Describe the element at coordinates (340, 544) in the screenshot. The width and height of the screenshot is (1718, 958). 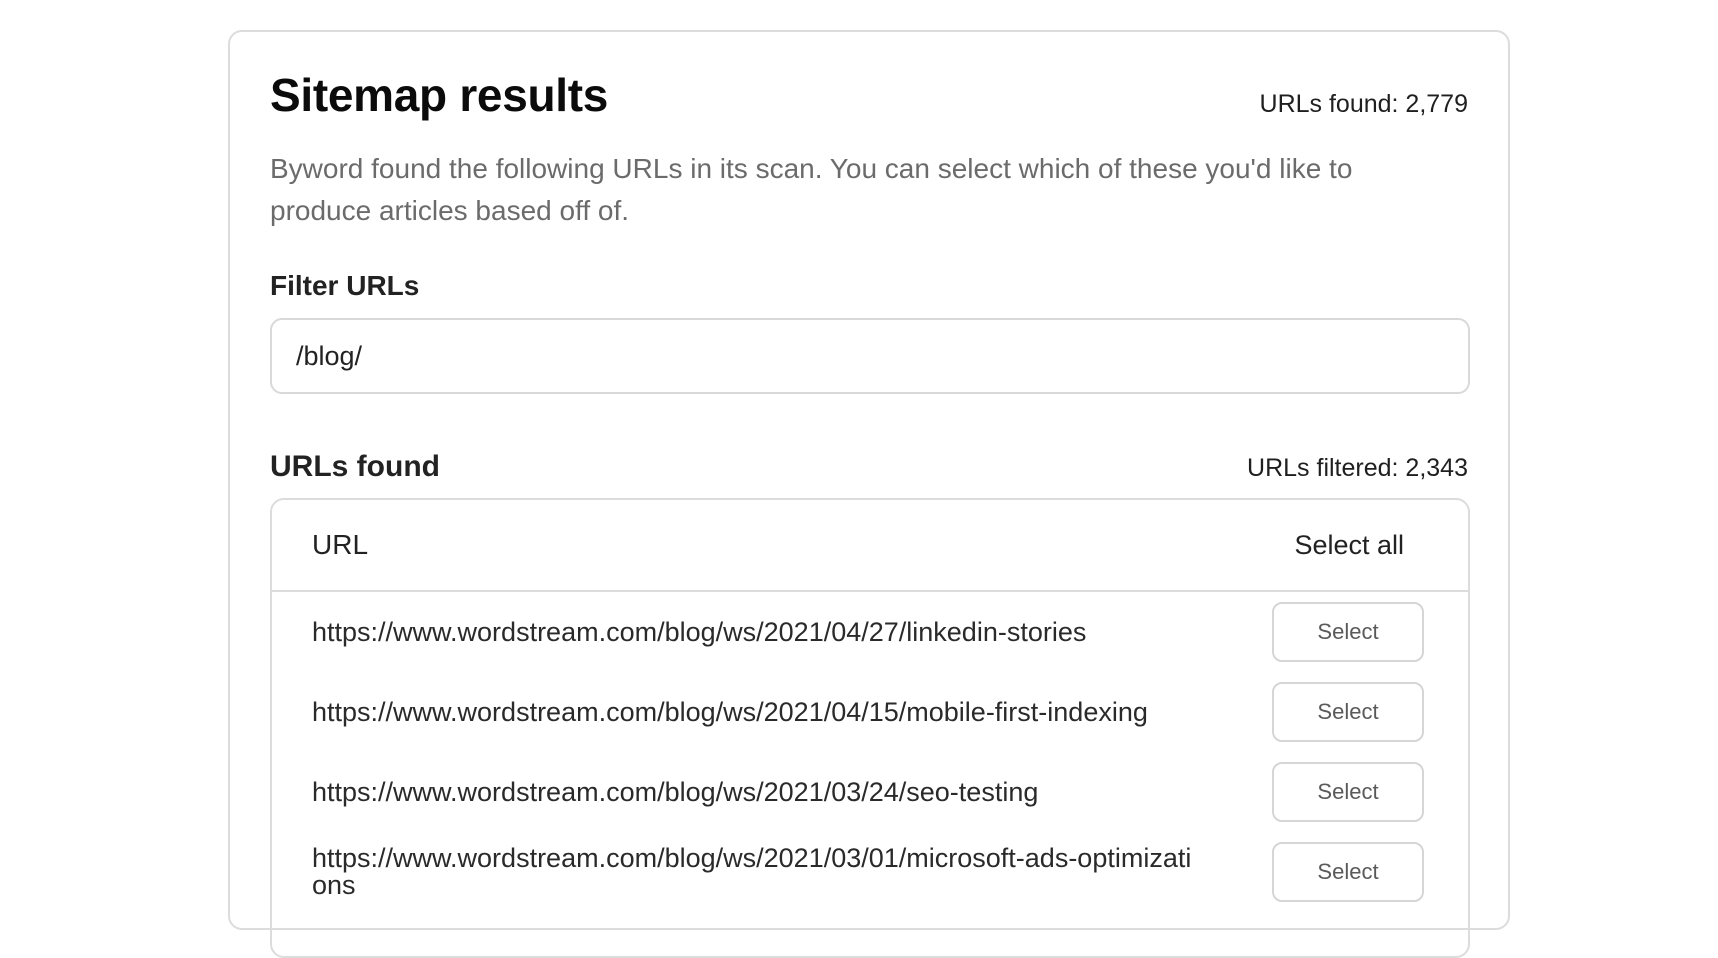
I see `column-header-url: URL` at that location.